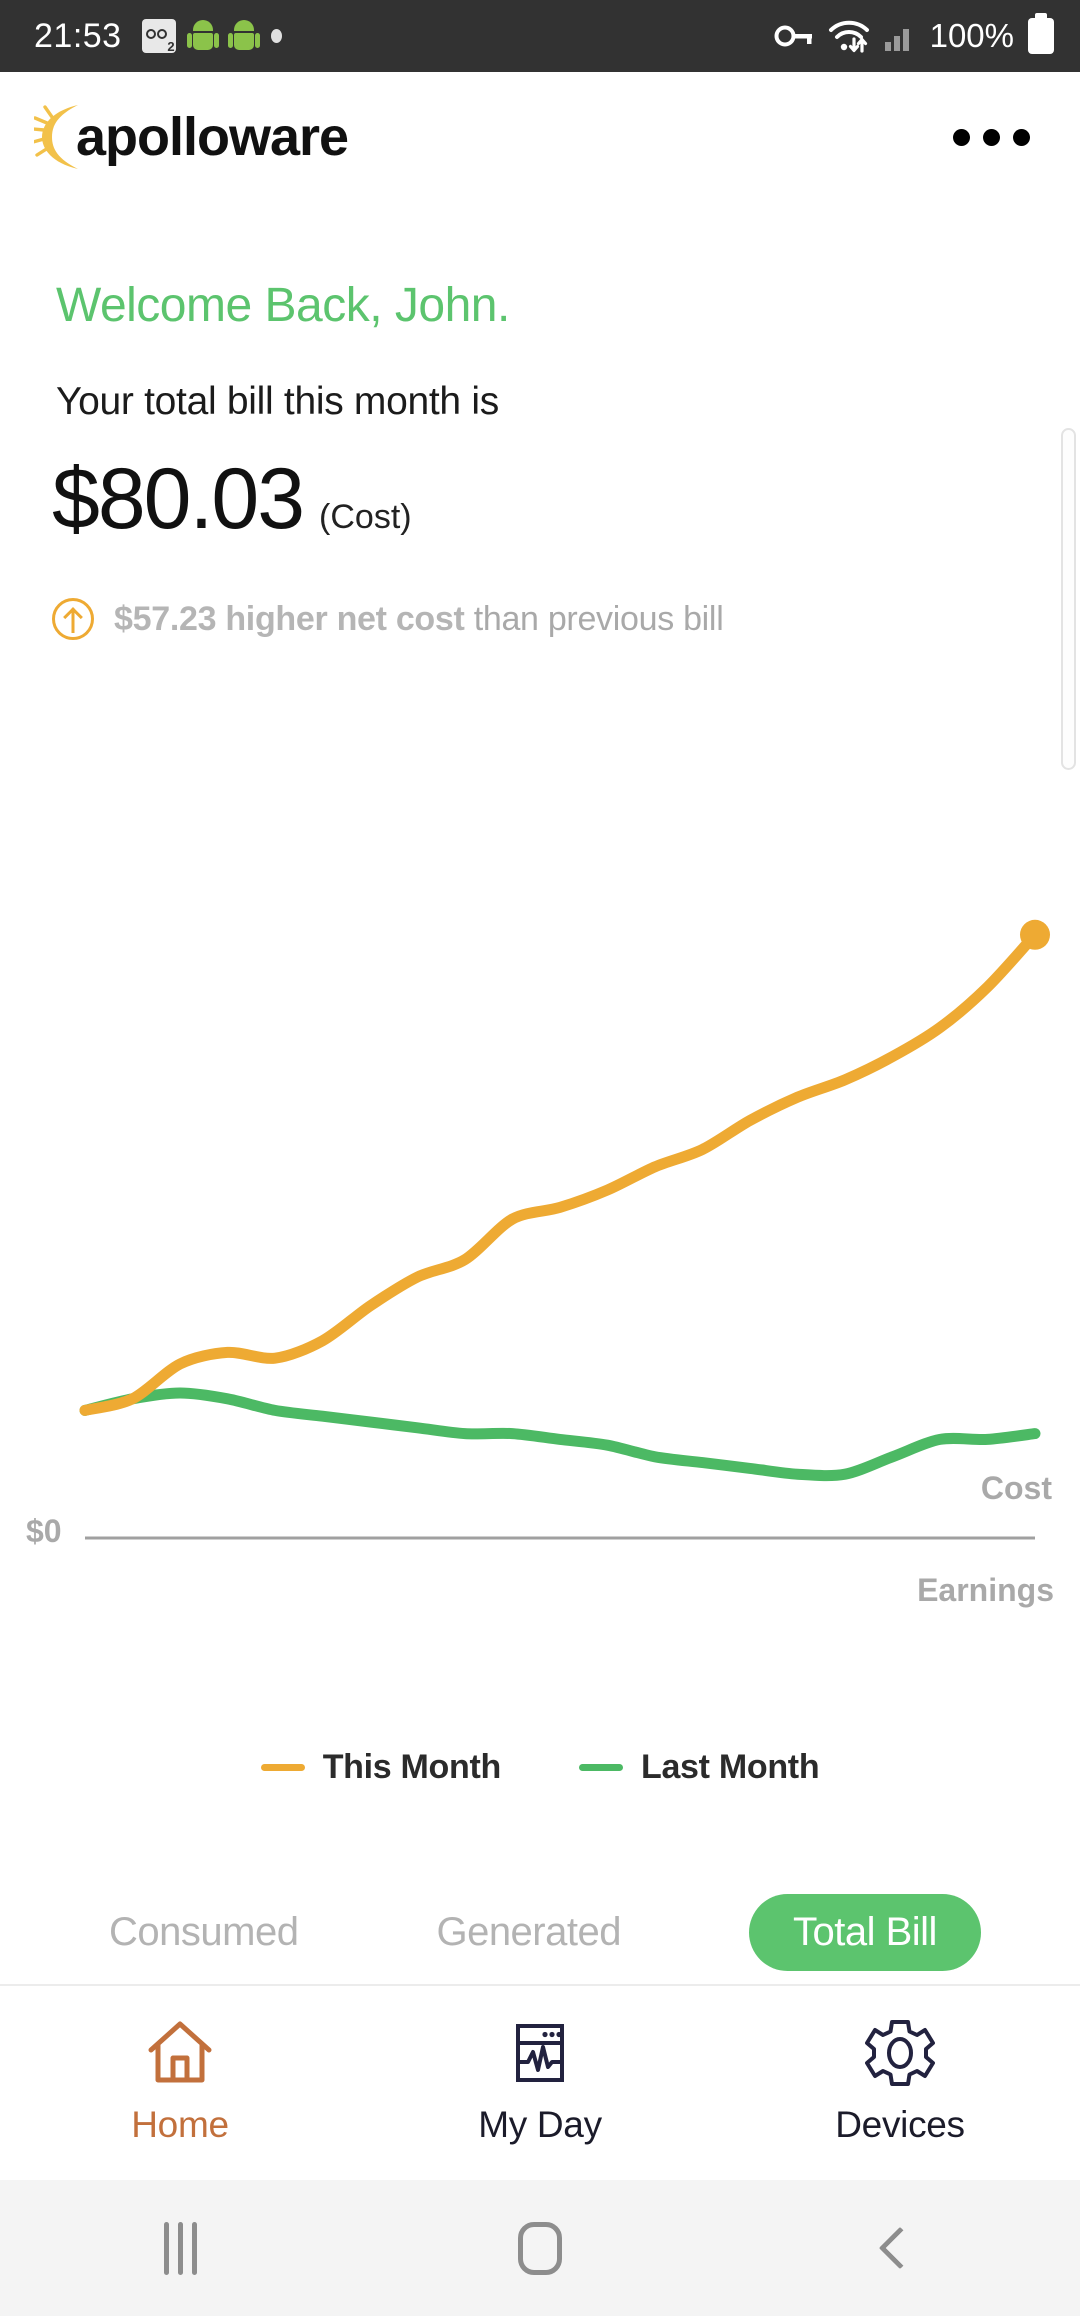 This screenshot has height=2316, width=1080. Describe the element at coordinates (158, 36) in the screenshot. I see `voicemail-icon: 2` at that location.